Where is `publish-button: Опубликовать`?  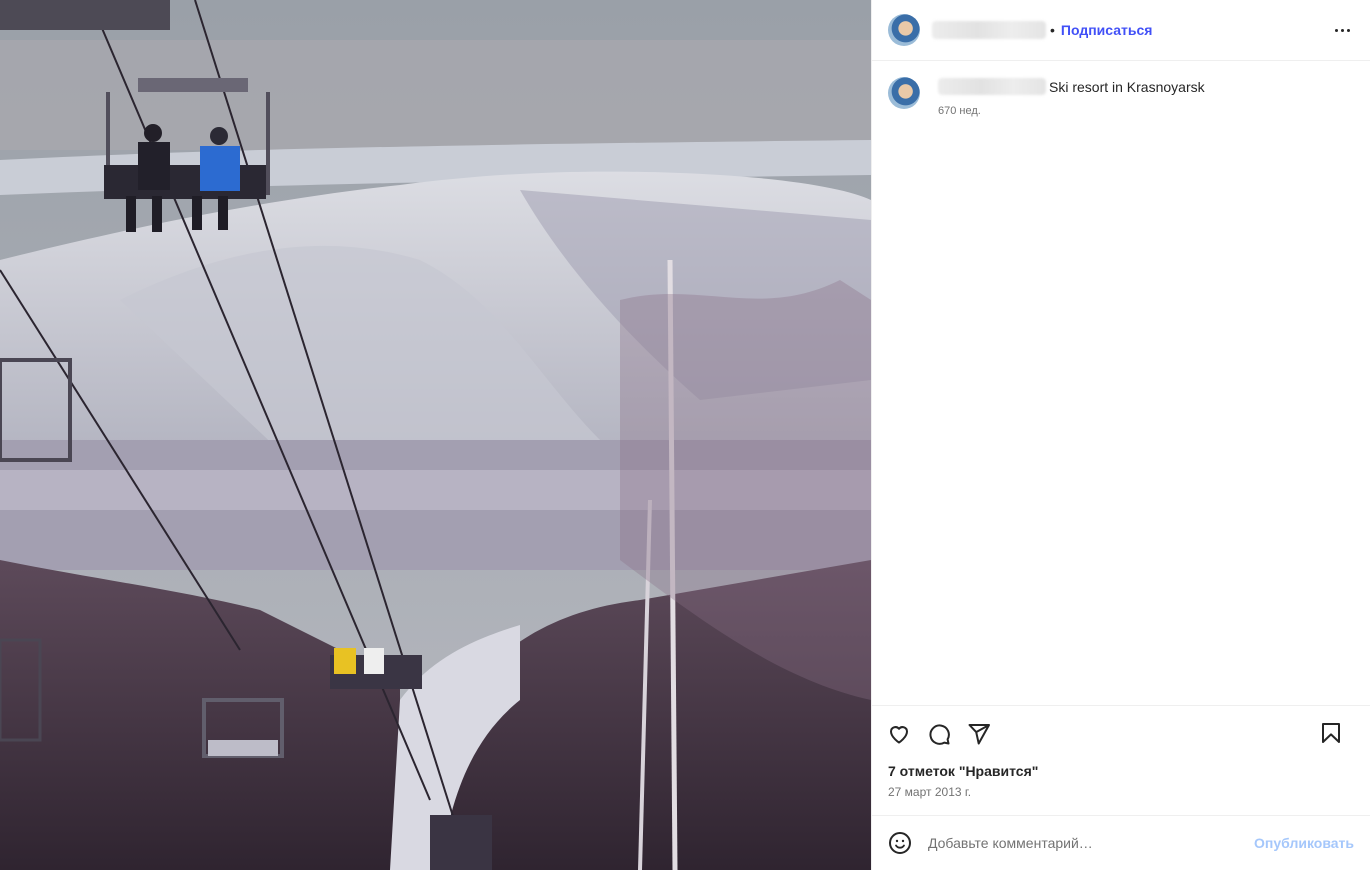 publish-button: Опубликовать is located at coordinates (1304, 843).